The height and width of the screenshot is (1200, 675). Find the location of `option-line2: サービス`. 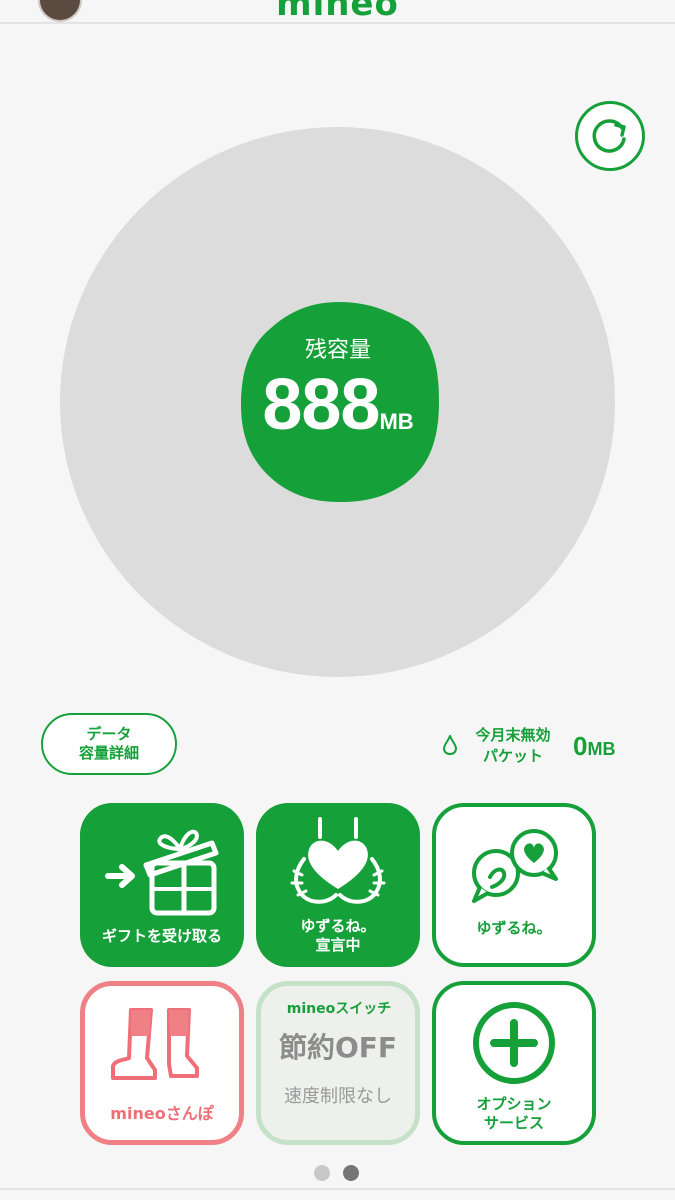

option-line2: サービス is located at coordinates (513, 1123).